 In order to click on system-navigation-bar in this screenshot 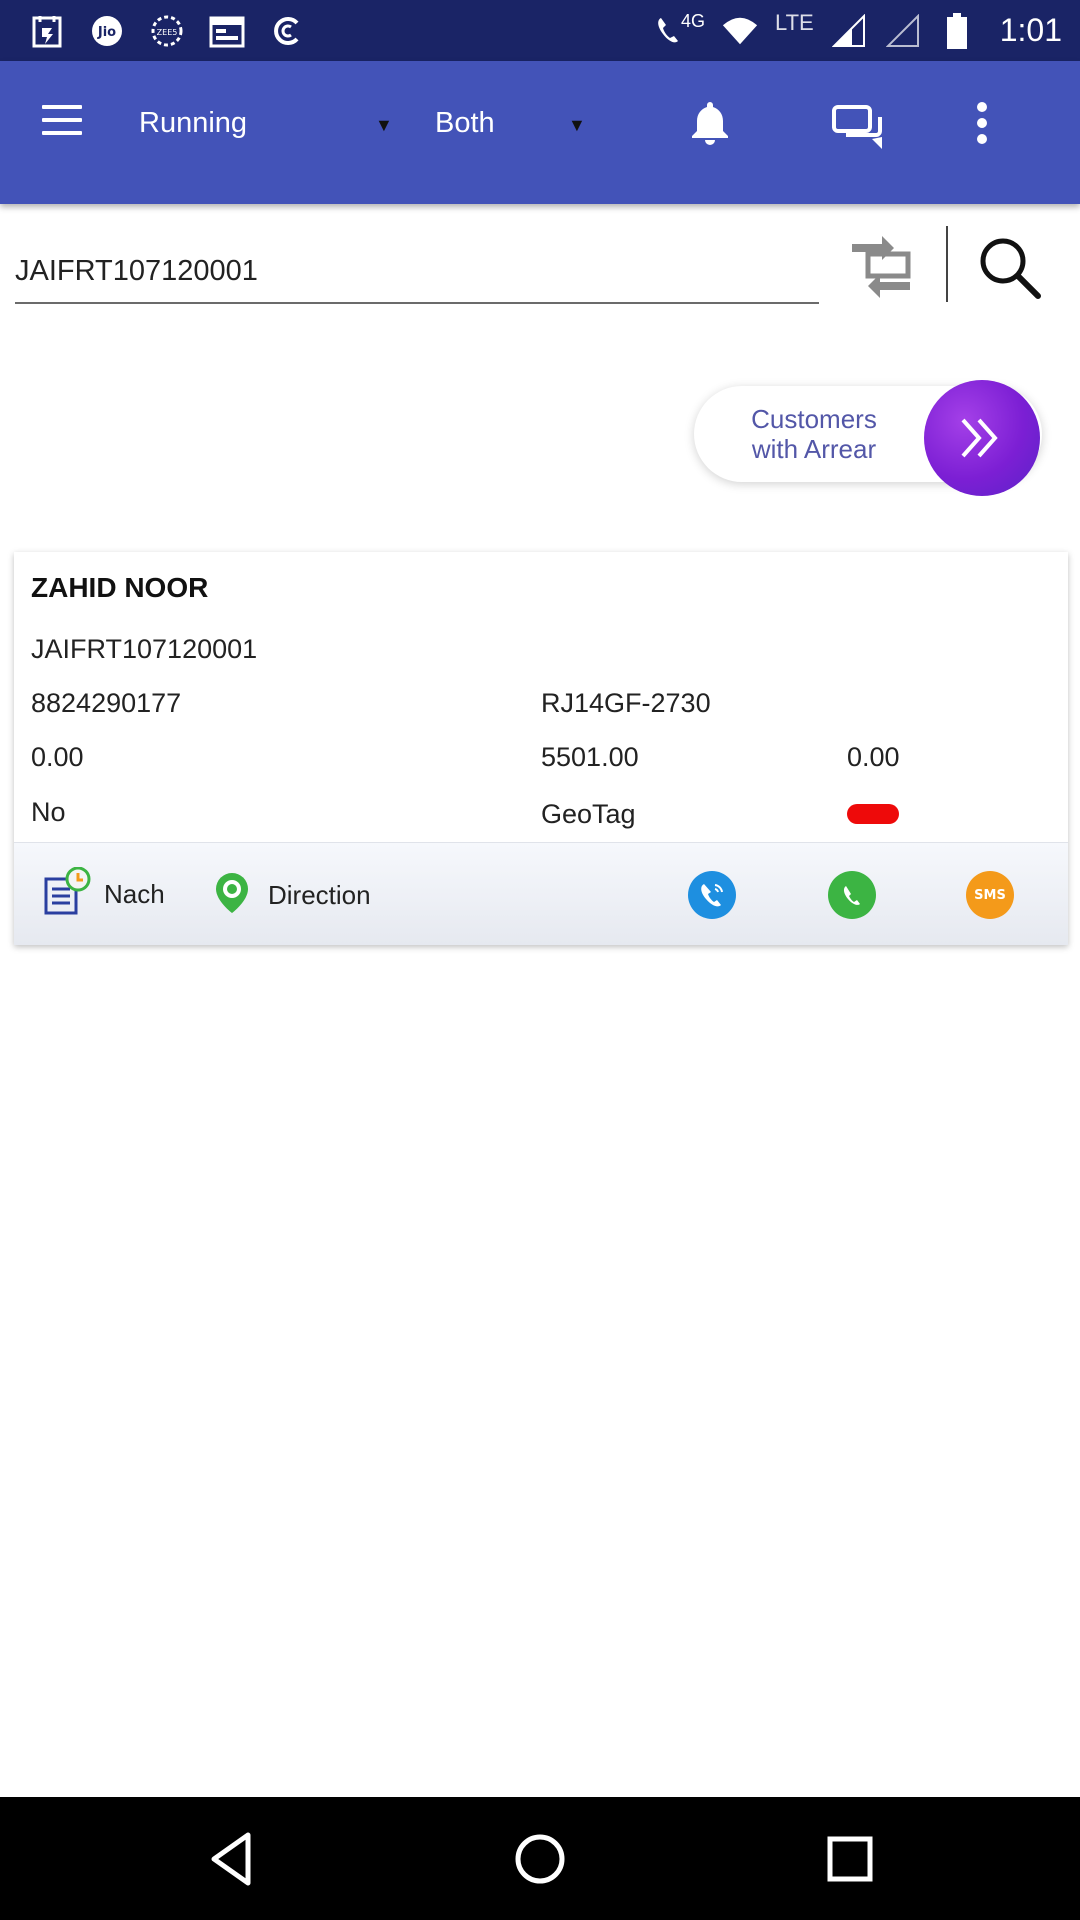, I will do `click(540, 1858)`.